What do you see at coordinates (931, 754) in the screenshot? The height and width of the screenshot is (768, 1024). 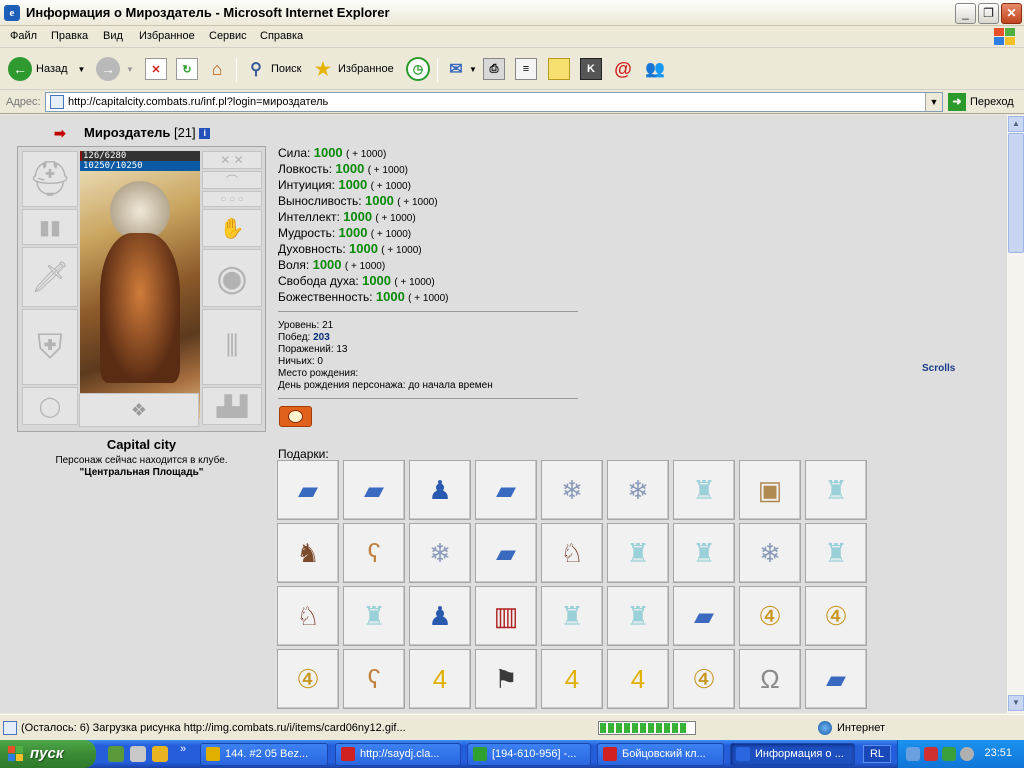 I see `opera-tray-icon` at bounding box center [931, 754].